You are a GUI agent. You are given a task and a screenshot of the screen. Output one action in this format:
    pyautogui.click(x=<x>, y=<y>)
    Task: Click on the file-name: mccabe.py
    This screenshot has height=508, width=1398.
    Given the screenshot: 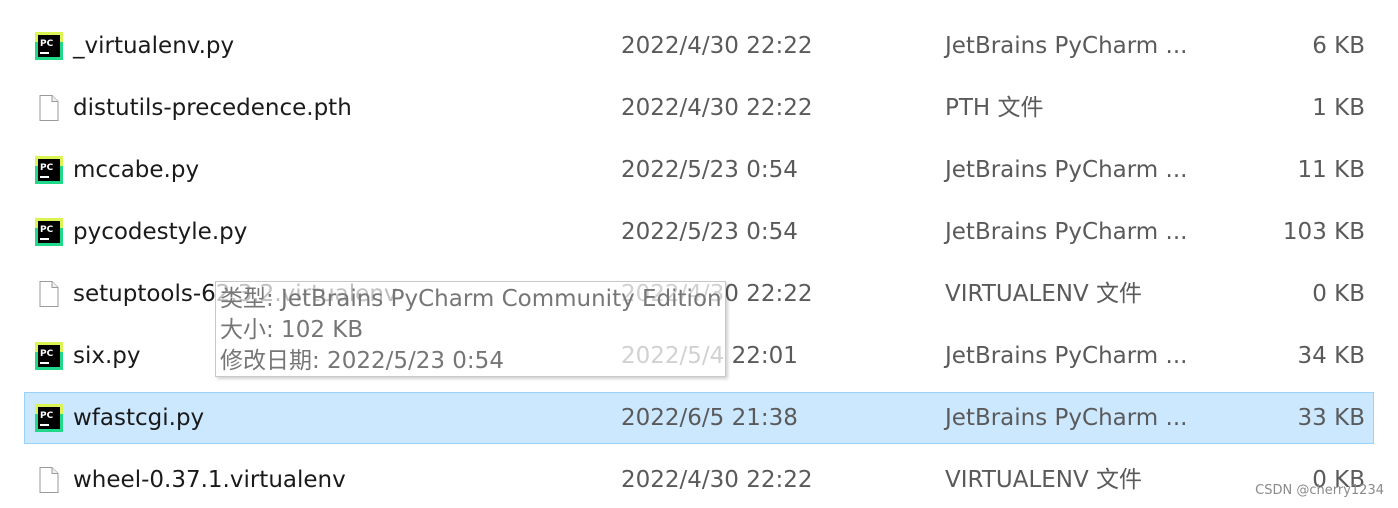 What is the action you would take?
    pyautogui.click(x=136, y=170)
    